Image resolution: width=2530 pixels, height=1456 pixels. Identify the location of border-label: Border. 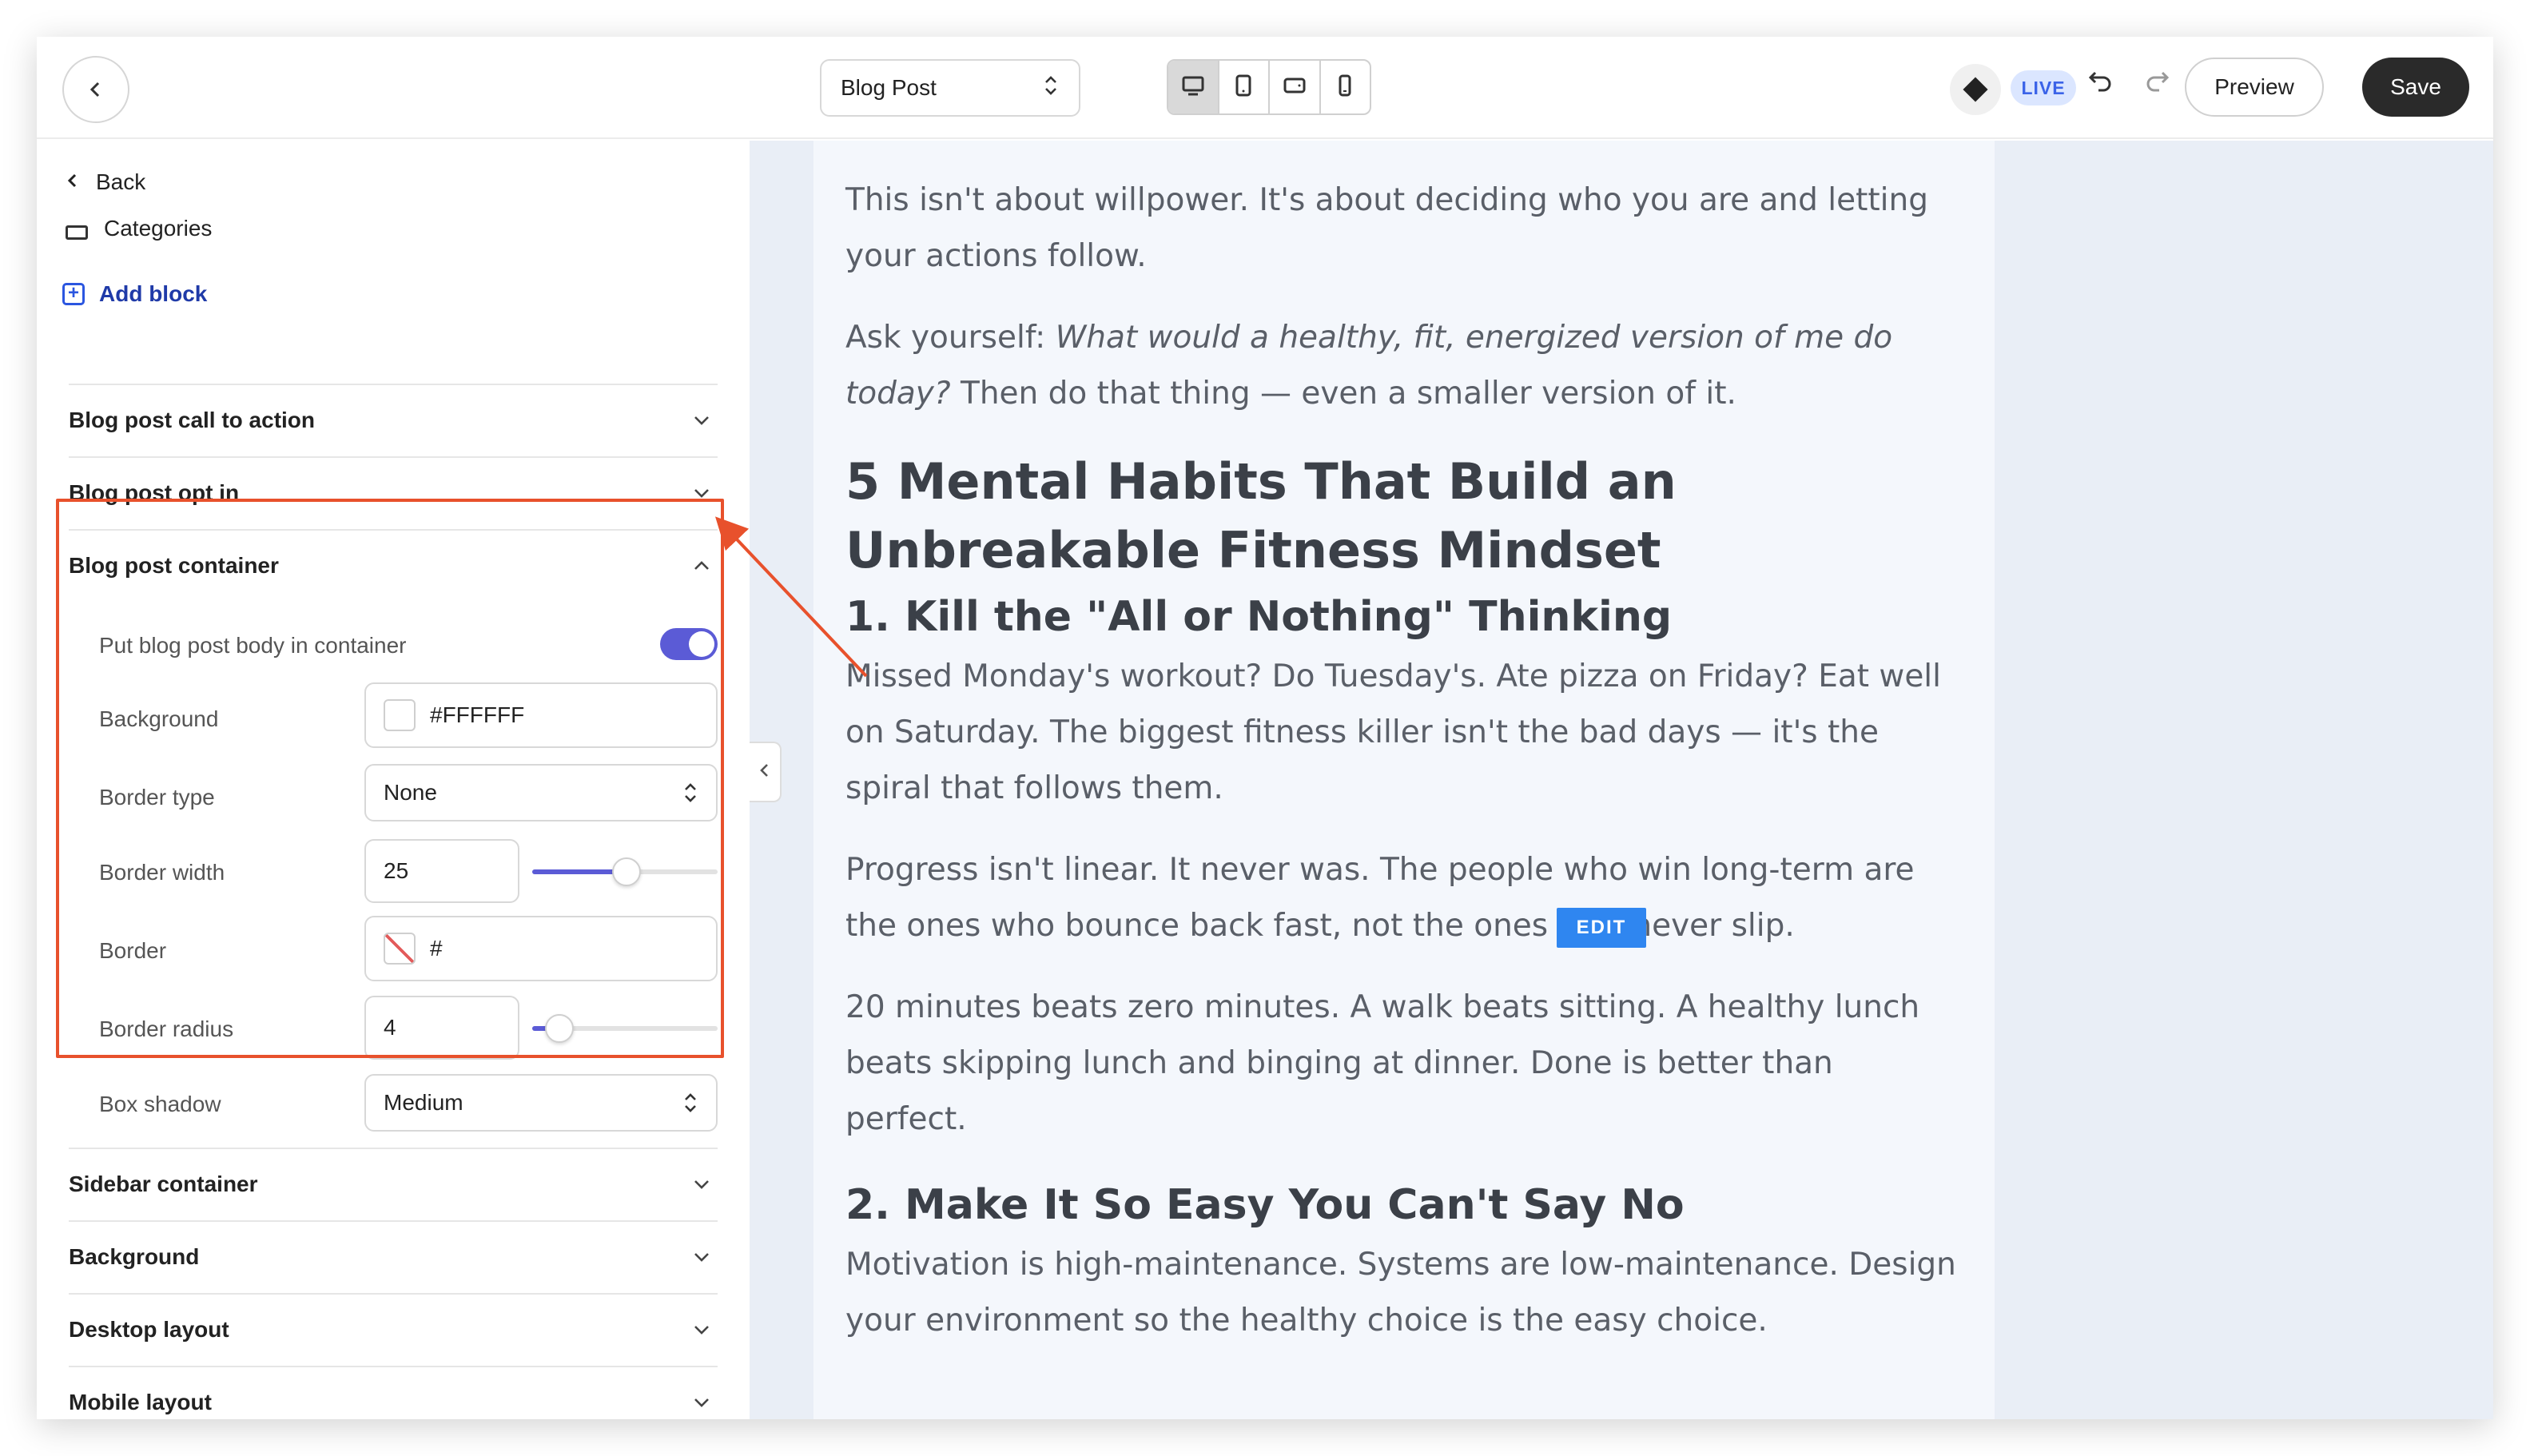
(133, 950).